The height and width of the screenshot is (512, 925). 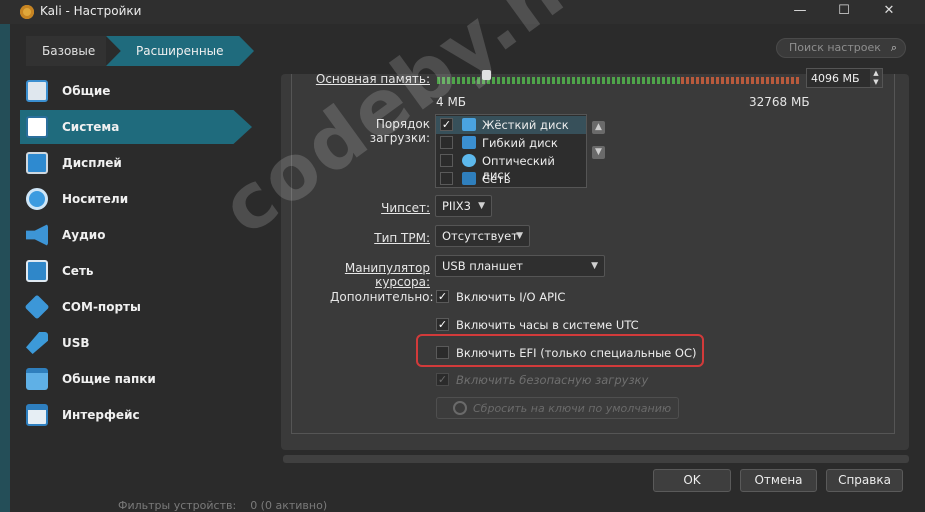 I want to click on background-strip, so click(x=5, y=268).